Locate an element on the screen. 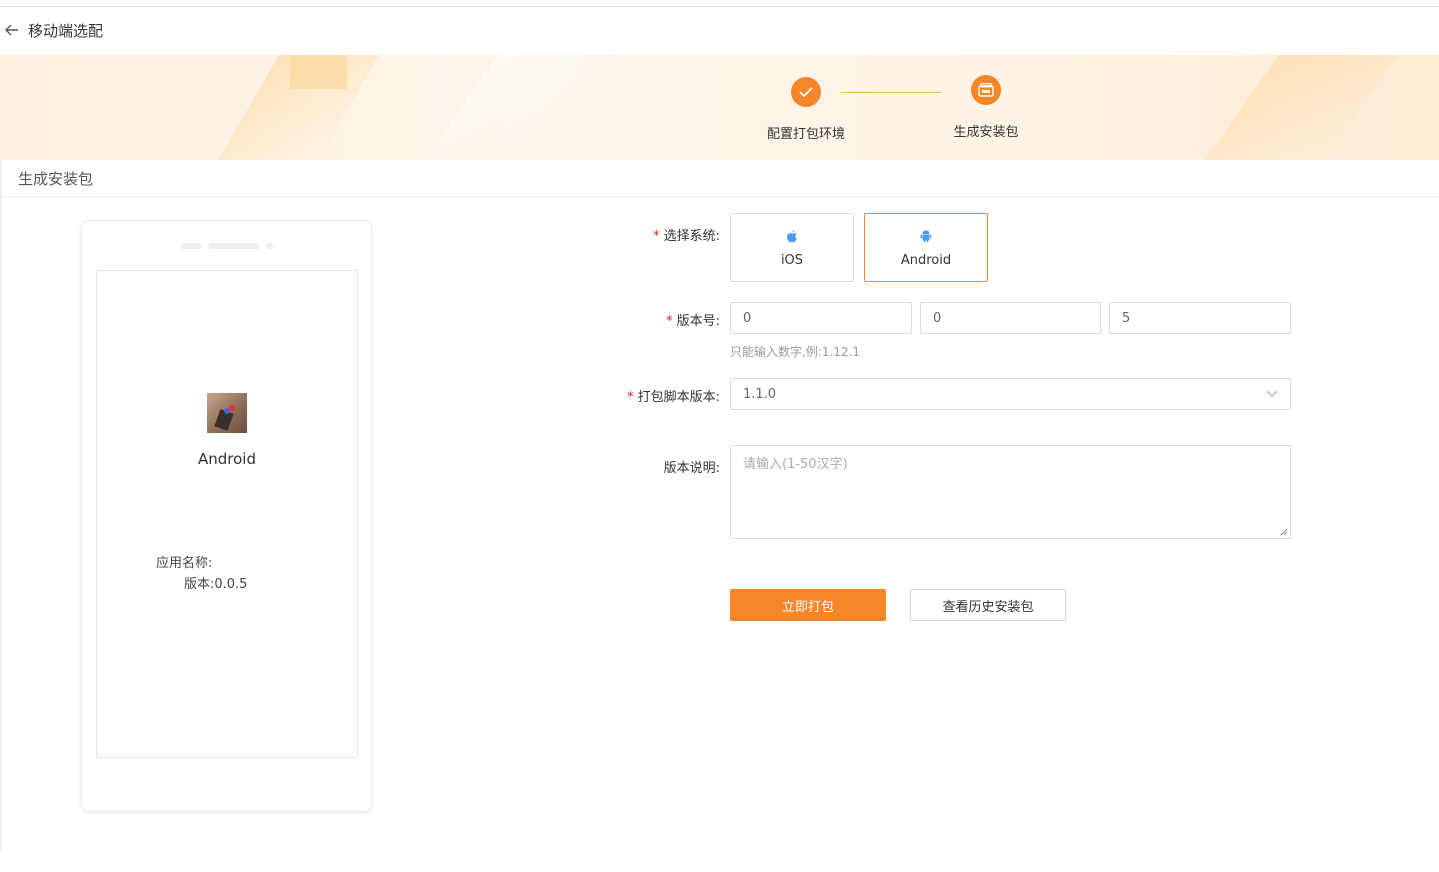  script-version-select: 1.1.0 is located at coordinates (1010, 394).